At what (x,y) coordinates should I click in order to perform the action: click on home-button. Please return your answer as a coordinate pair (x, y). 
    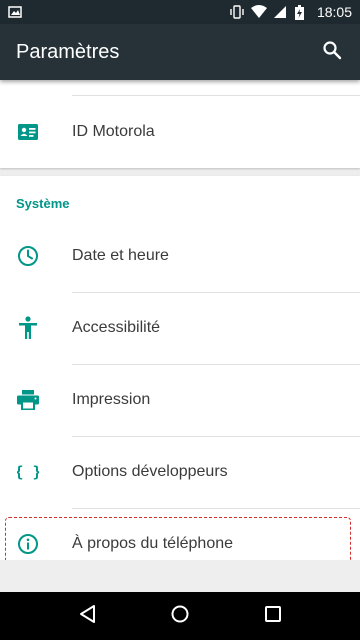
    Looking at the image, I should click on (180, 616).